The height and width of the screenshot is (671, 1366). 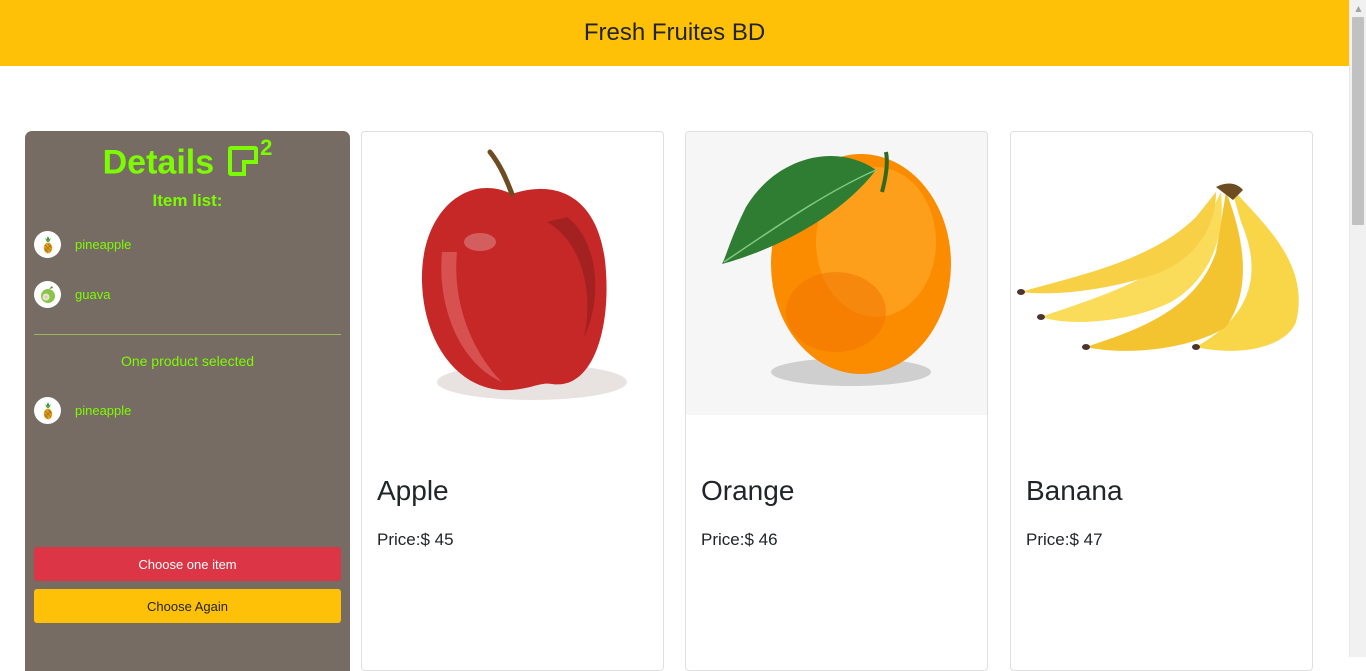 What do you see at coordinates (103, 244) in the screenshot?
I see `list-item-label: pineapple` at bounding box center [103, 244].